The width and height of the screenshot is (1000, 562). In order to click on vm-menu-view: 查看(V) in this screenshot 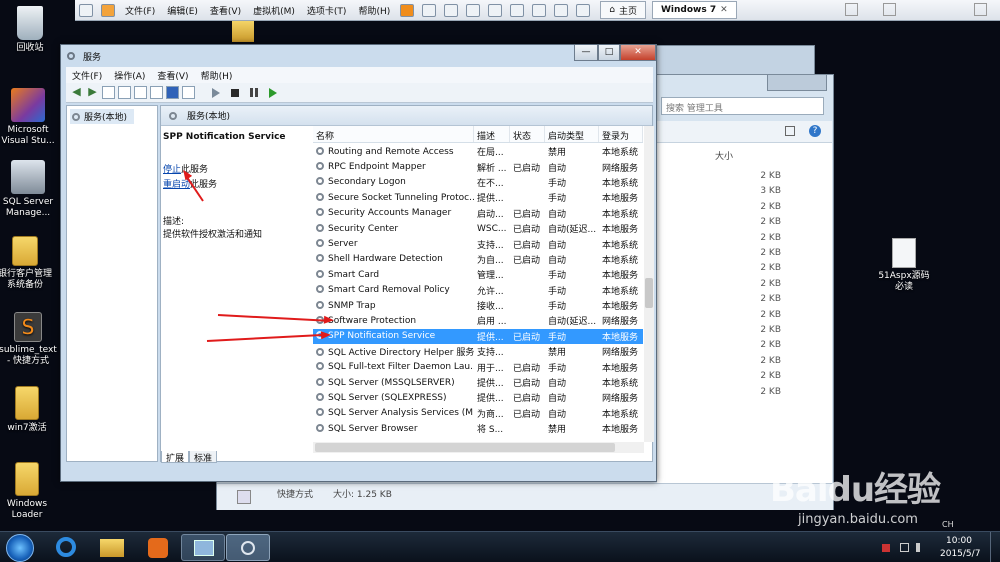, I will do `click(225, 10)`.